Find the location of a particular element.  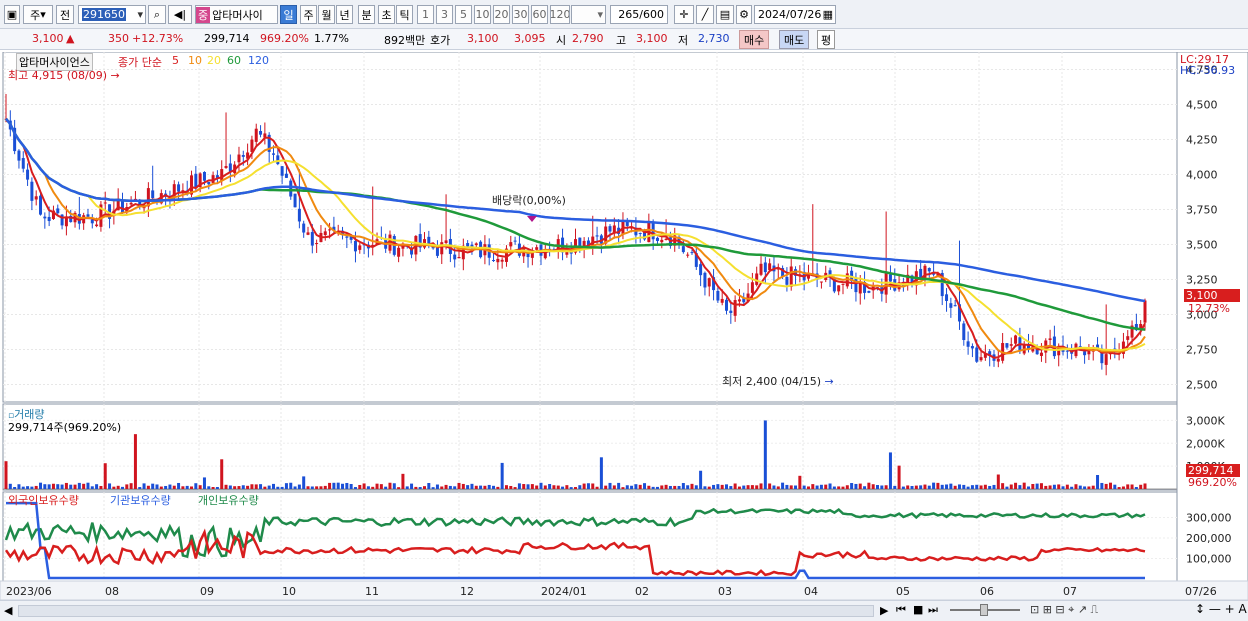

interval-0: 1 is located at coordinates (425, 14).